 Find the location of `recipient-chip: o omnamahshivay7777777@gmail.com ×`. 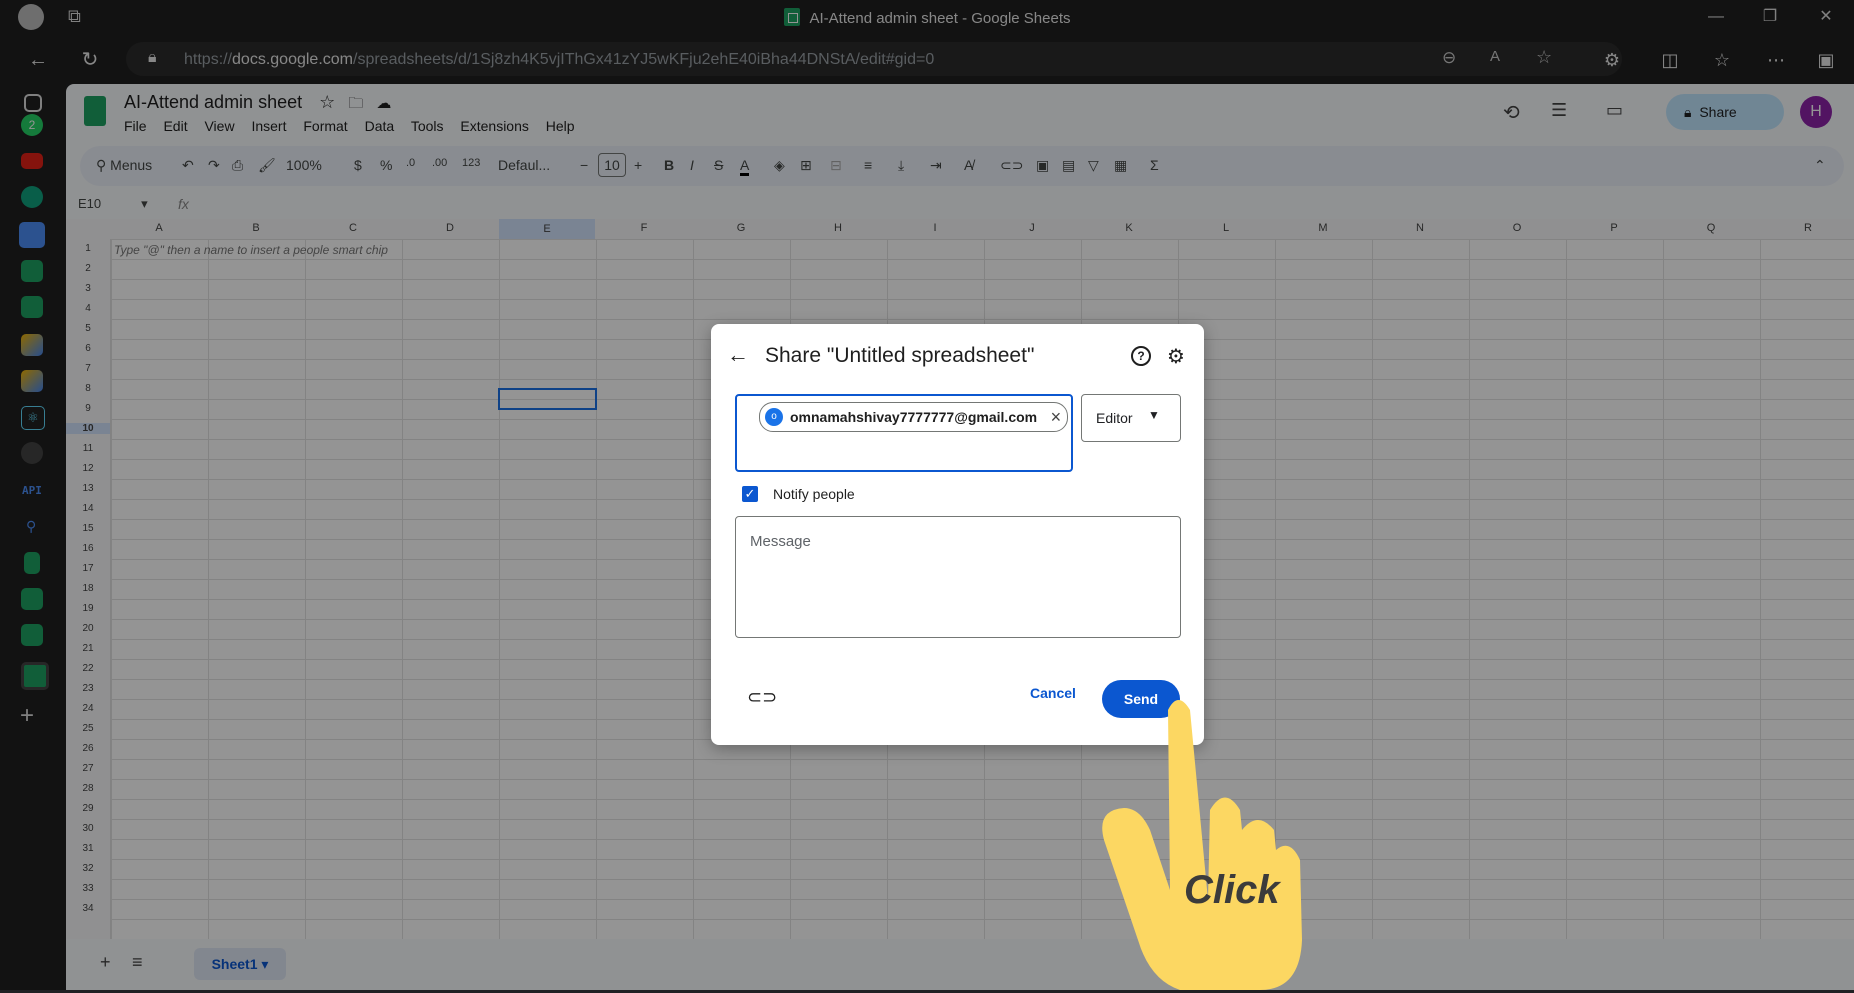

recipient-chip: o omnamahshivay7777777@gmail.com × is located at coordinates (914, 417).